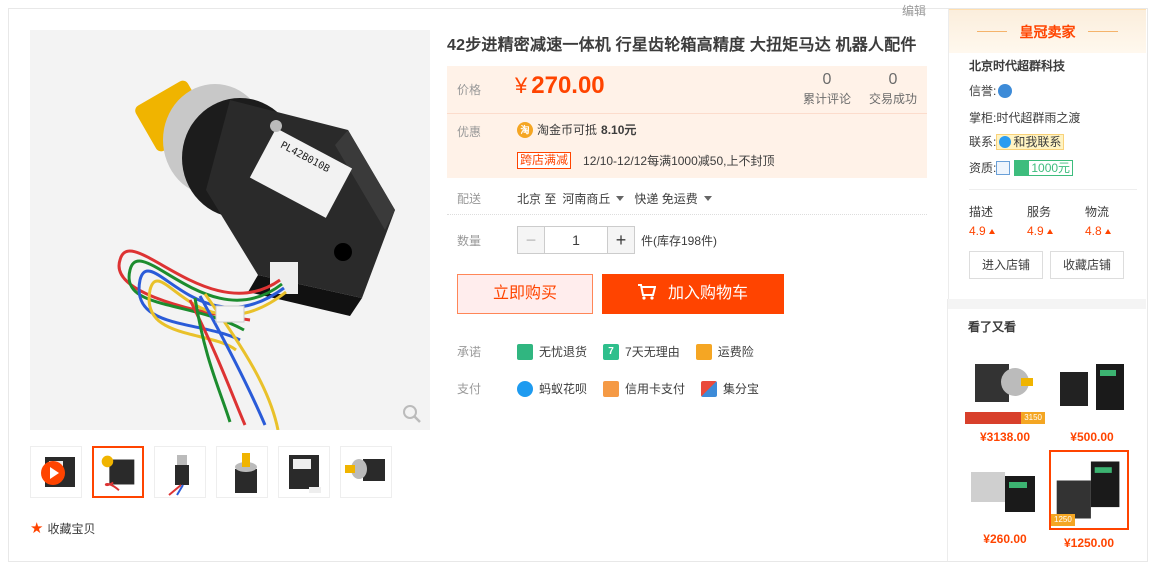 This screenshot has height=570, width=1151. Describe the element at coordinates (1087, 265) in the screenshot. I see `follow-shop-button: 收藏店铺` at that location.